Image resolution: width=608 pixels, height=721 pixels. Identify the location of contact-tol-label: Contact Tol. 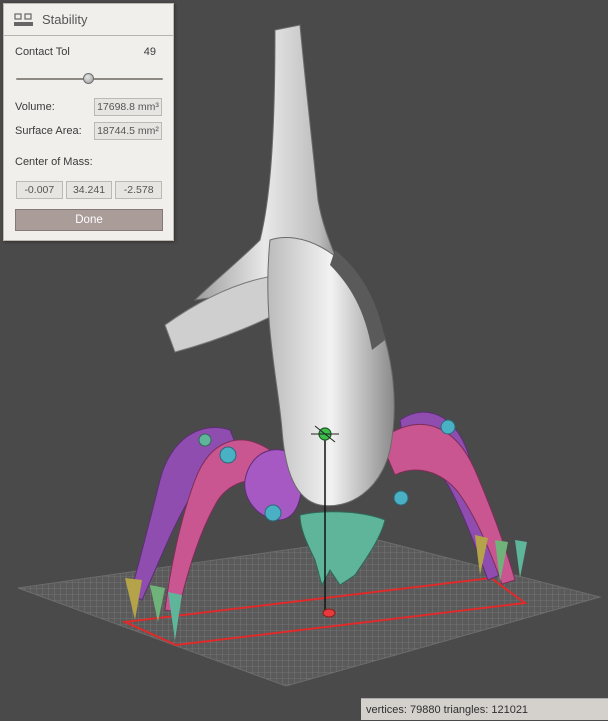
(42, 52).